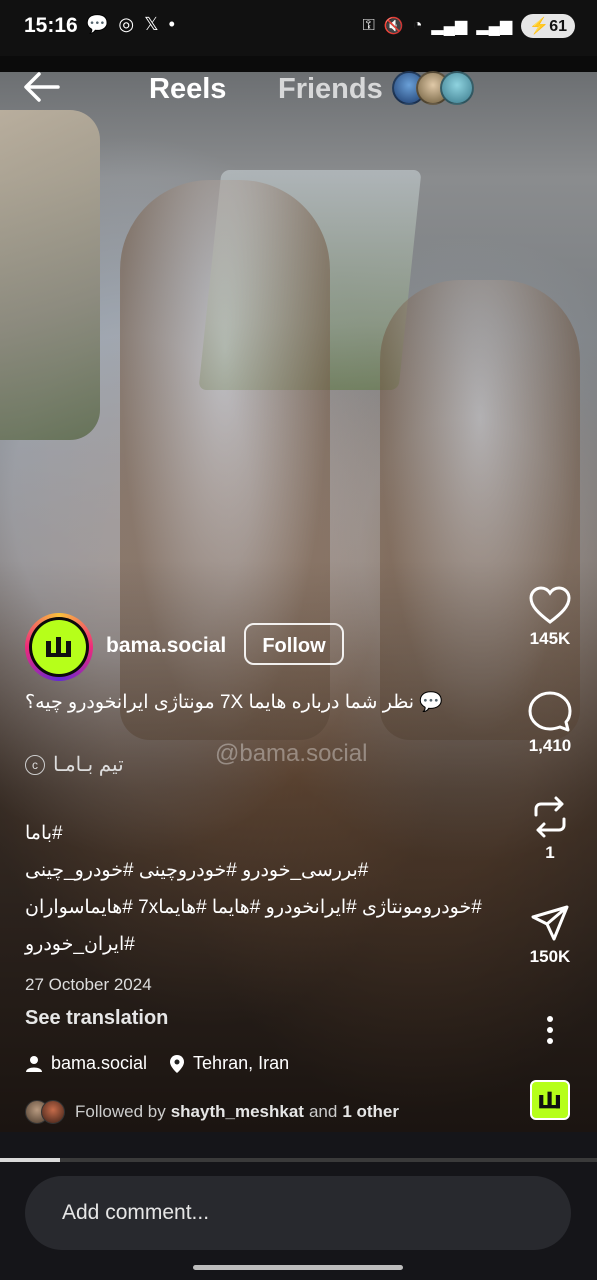 This screenshot has width=597, height=1280. I want to click on tab-friends: Friends, so click(330, 89).